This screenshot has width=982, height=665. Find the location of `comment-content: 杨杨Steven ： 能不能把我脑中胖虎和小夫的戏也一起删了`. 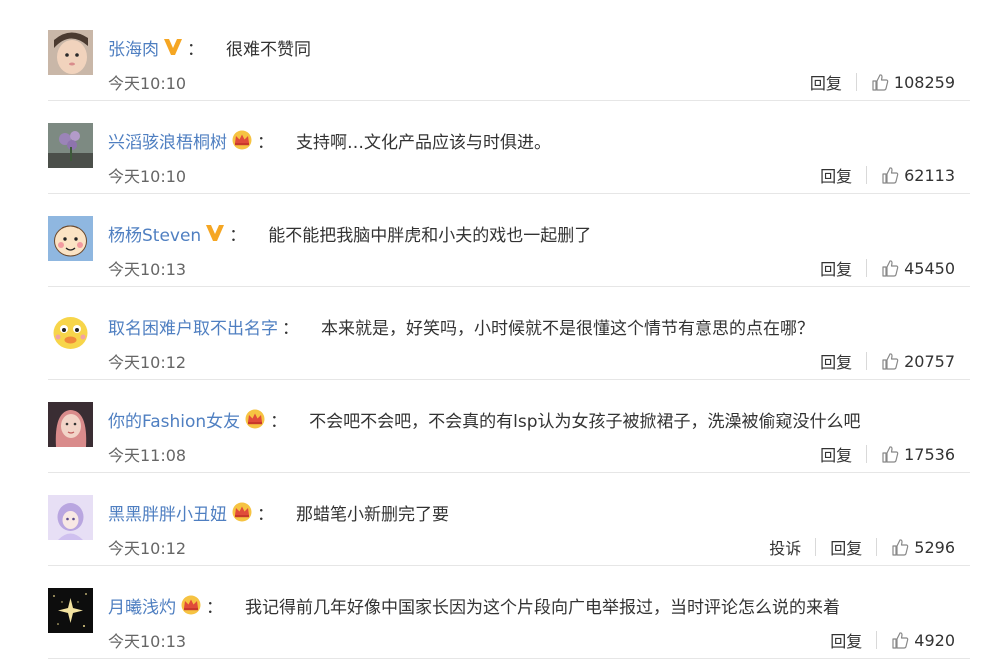

comment-content: 杨杨Steven ： 能不能把我脑中胖虎和小夫的戏也一起删了 is located at coordinates (349, 233).